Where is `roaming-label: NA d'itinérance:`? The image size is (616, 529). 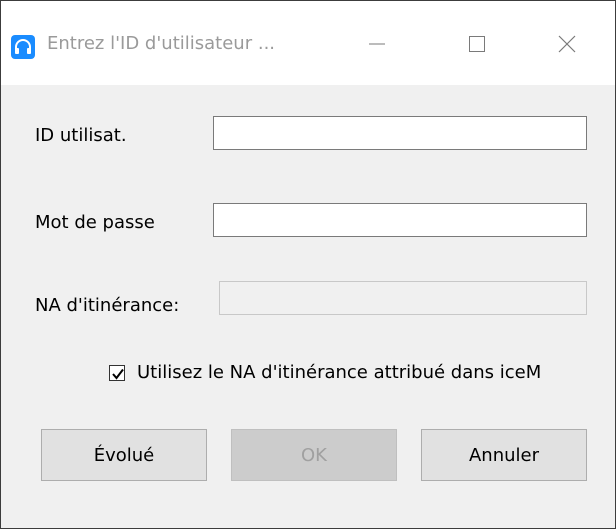 roaming-label: NA d'itinérance: is located at coordinates (107, 305).